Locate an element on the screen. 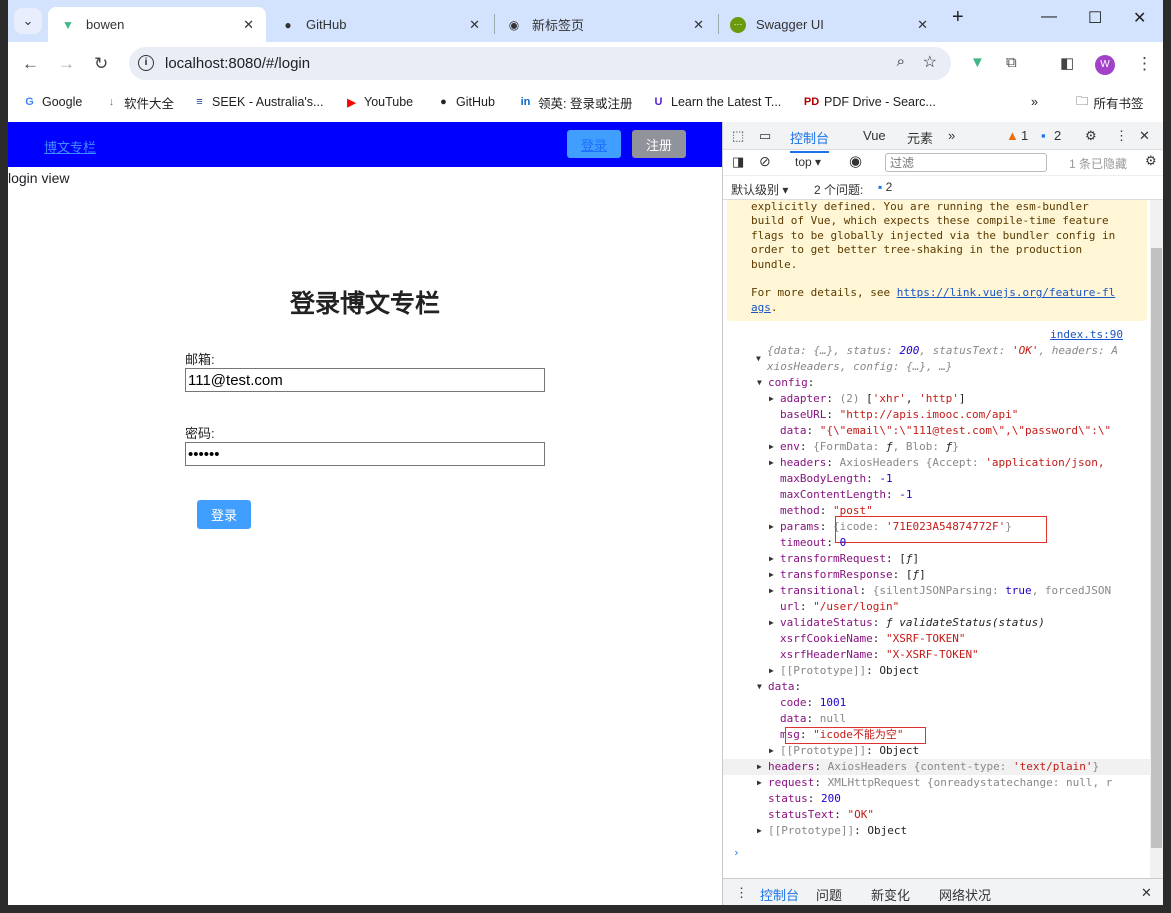 This screenshot has width=1171, height=913. brand-link: 博文专栏 is located at coordinates (70, 146).